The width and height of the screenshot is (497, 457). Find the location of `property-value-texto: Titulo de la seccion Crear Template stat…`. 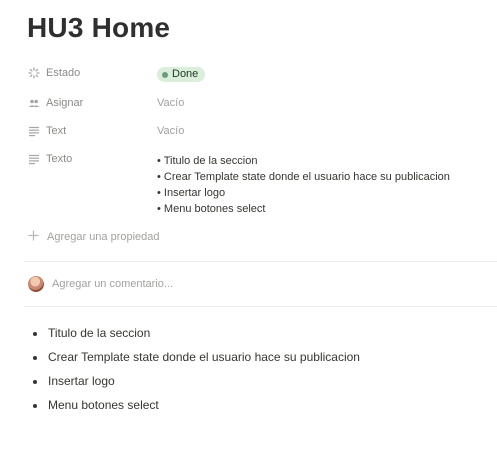

property-value-texto: Titulo de la seccion Crear Template stat… is located at coordinates (303, 185).